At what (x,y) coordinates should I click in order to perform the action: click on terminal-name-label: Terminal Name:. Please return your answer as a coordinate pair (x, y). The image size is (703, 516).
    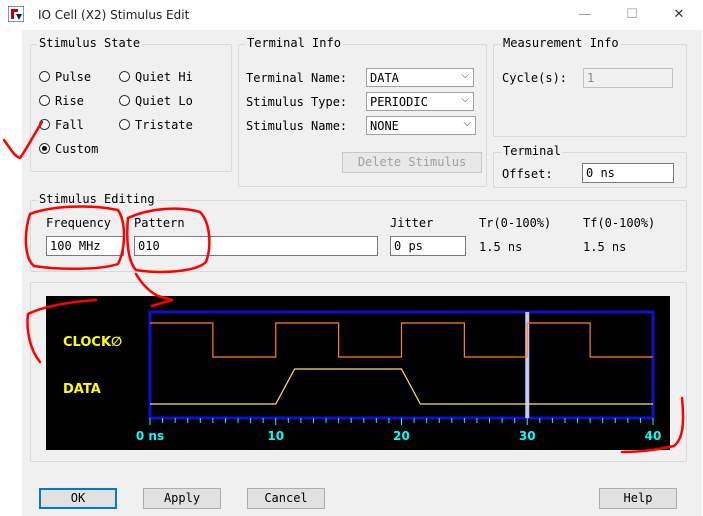
    Looking at the image, I should click on (297, 78).